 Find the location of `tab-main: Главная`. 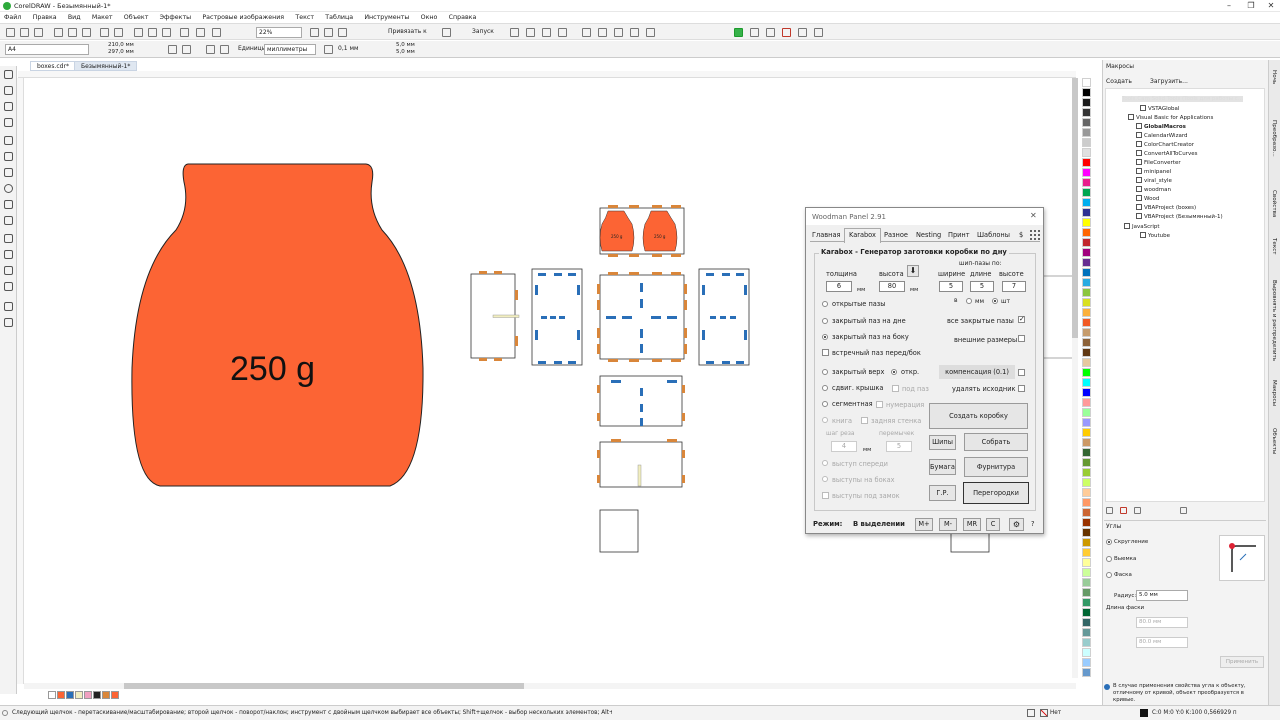

tab-main: Главная is located at coordinates (826, 235).